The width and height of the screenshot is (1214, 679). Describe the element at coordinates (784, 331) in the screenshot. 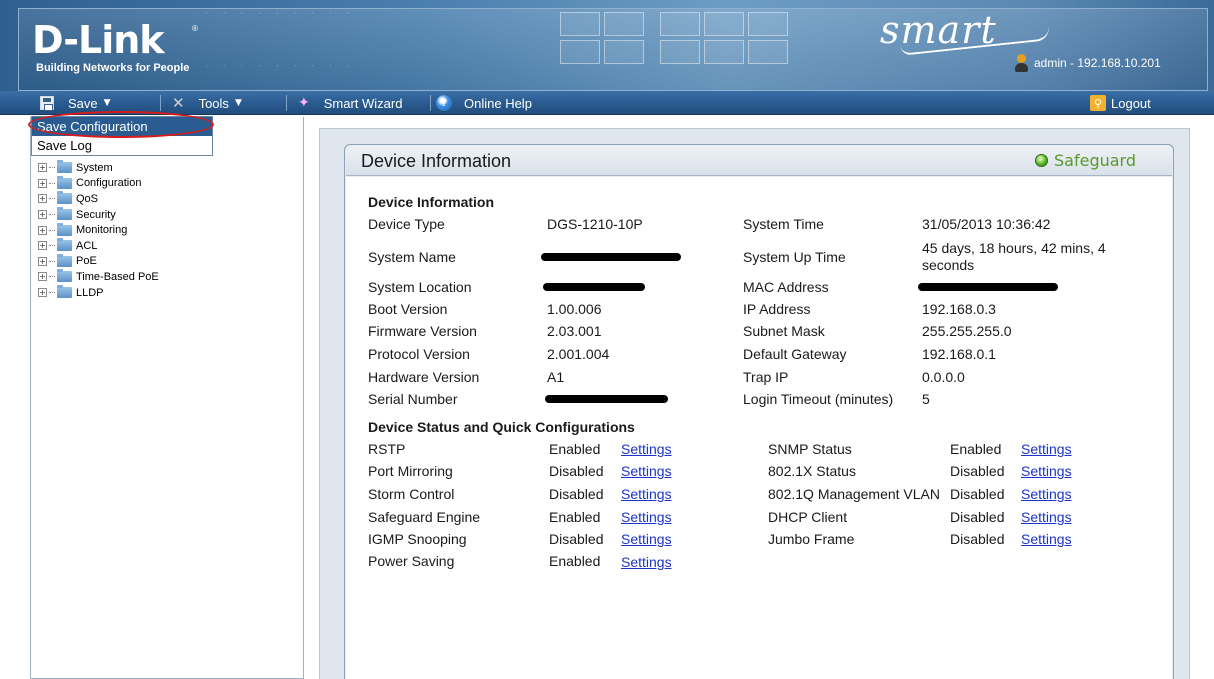

I see `info-label: Subnet Mask` at that location.